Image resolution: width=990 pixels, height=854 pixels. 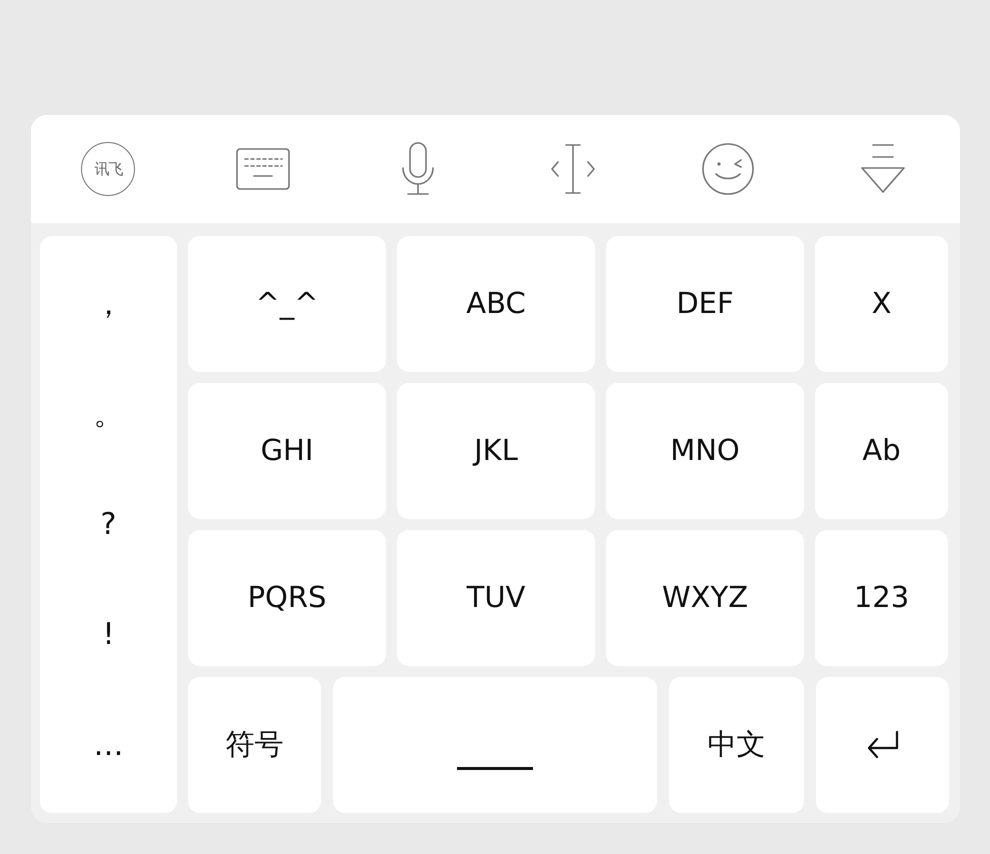 I want to click on punctuation-key: ?, so click(x=108, y=524).